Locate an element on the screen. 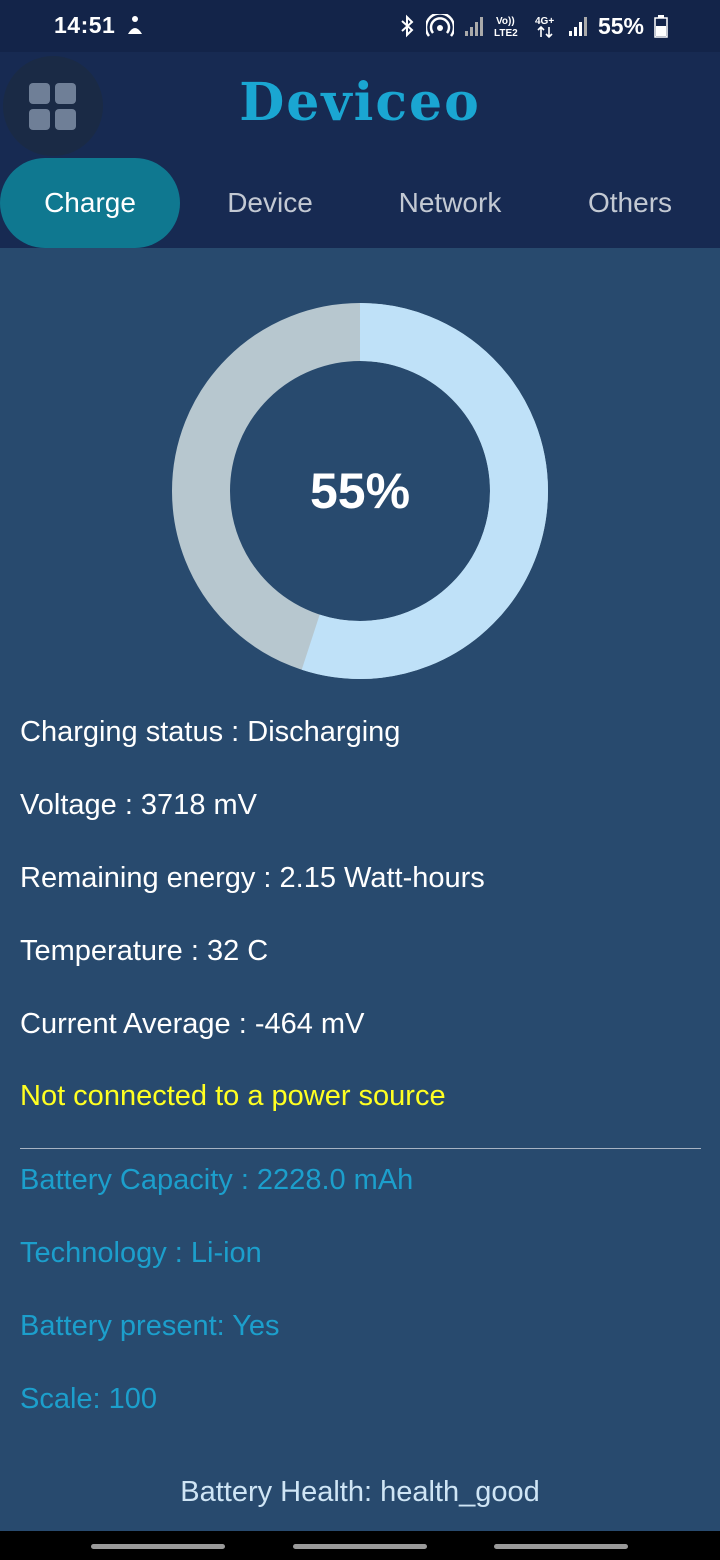 This screenshot has height=1560, width=720. temperature: Temperature : 32 C is located at coordinates (144, 951).